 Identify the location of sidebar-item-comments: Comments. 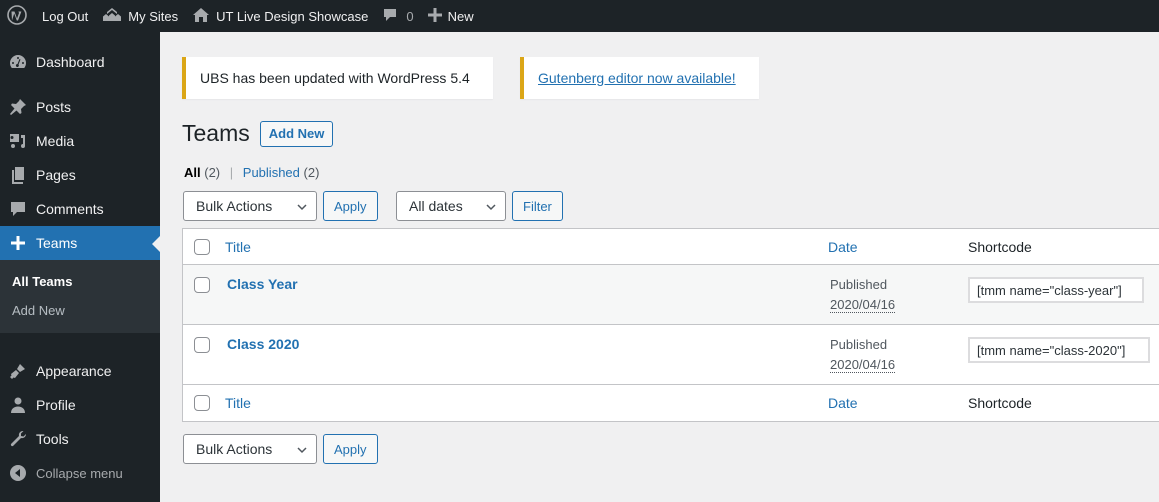
(80, 209).